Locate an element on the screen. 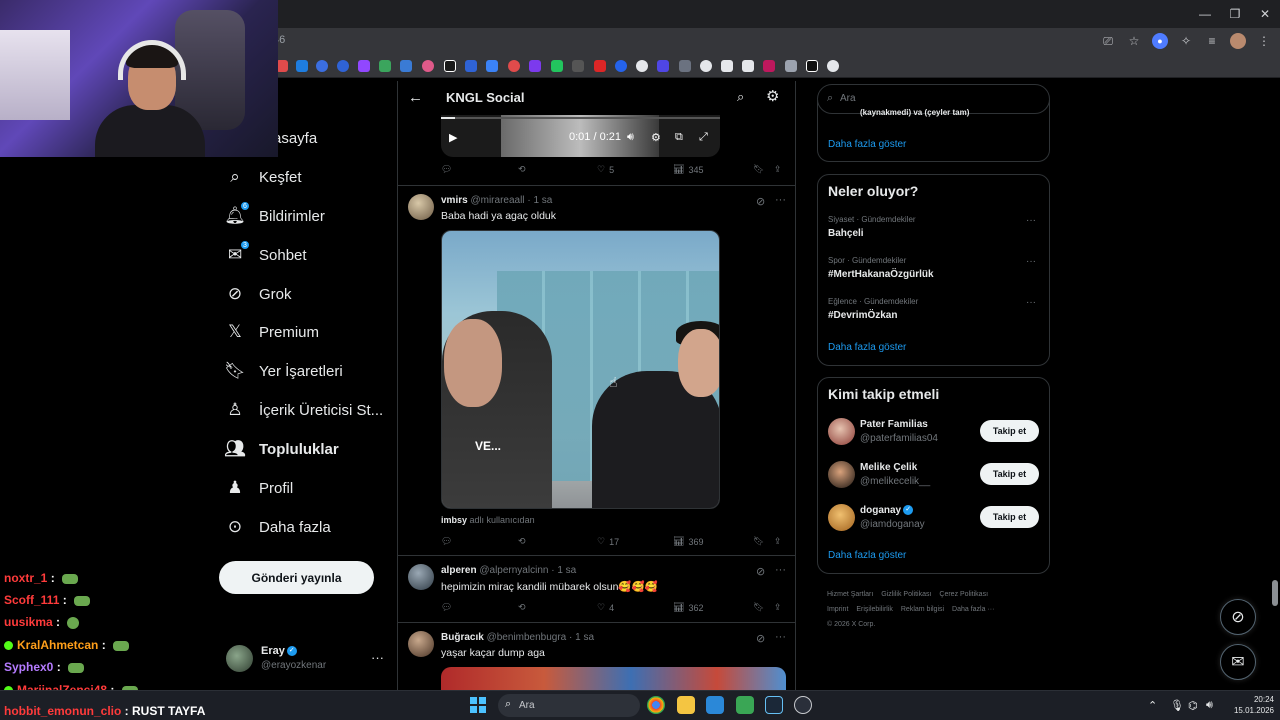 This screenshot has width=1280, height=720. footer-link: Gizlilik Politikası is located at coordinates (906, 594).